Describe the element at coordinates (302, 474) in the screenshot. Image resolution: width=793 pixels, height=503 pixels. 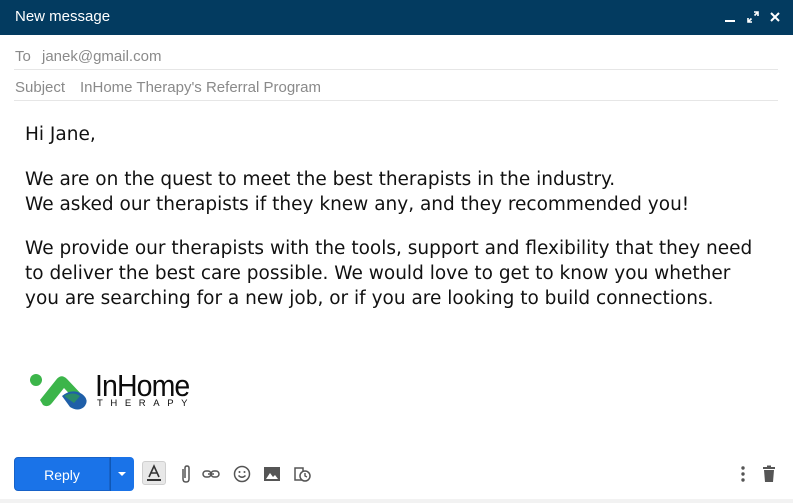
I see `confidential-icon` at that location.